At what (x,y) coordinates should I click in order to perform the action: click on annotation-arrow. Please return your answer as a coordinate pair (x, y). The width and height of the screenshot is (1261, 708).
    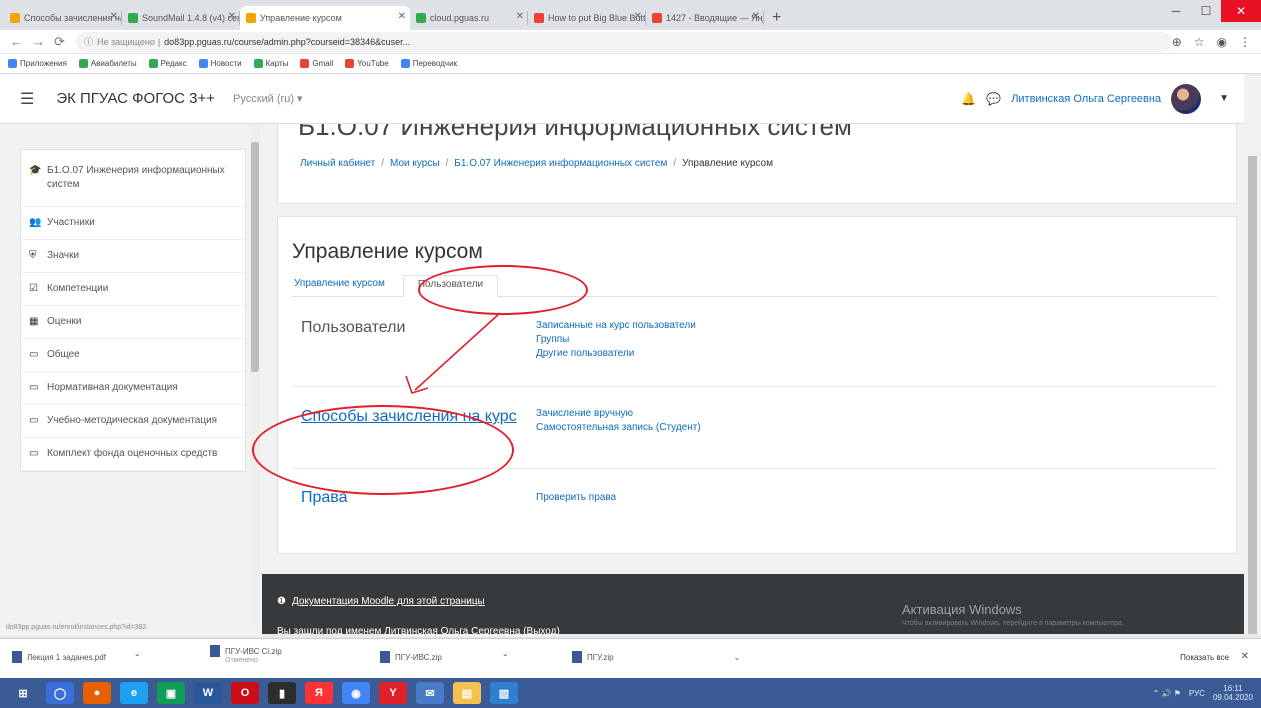
    Looking at the image, I should click on (453, 353).